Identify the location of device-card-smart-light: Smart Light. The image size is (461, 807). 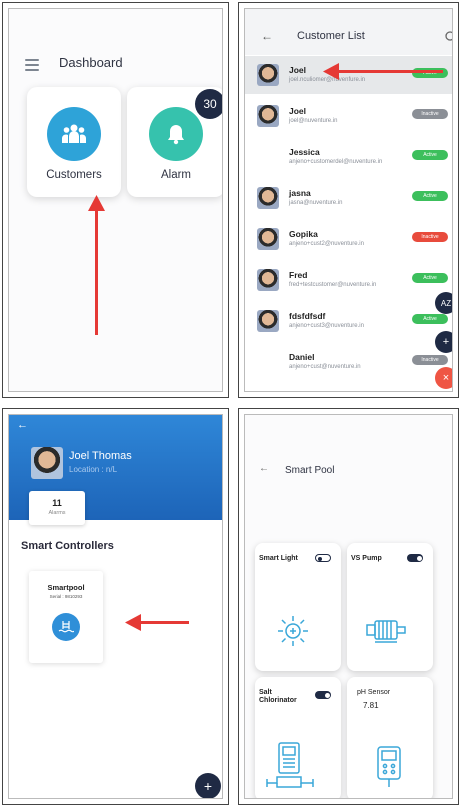
(298, 607).